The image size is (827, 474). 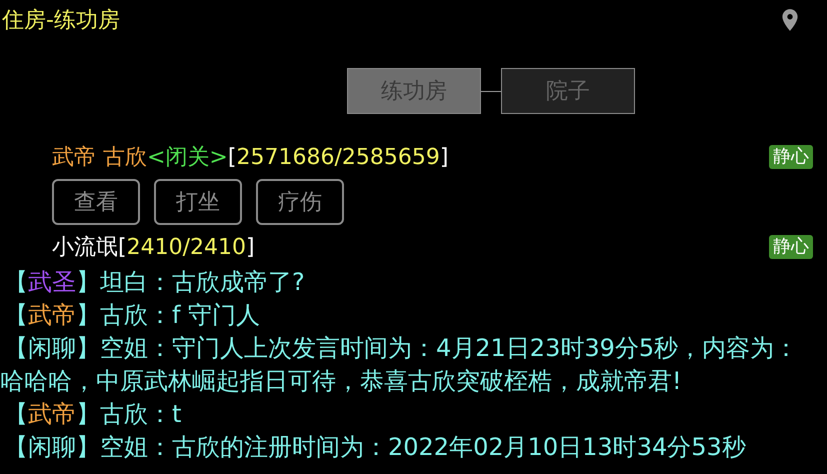 What do you see at coordinates (60, 20) in the screenshot?
I see `location-title: 住房-练功房` at bounding box center [60, 20].